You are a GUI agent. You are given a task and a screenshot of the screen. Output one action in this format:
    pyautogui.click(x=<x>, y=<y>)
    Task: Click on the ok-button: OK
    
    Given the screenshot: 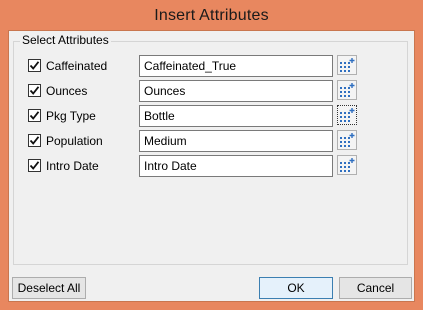 What is the action you would take?
    pyautogui.click(x=296, y=288)
    